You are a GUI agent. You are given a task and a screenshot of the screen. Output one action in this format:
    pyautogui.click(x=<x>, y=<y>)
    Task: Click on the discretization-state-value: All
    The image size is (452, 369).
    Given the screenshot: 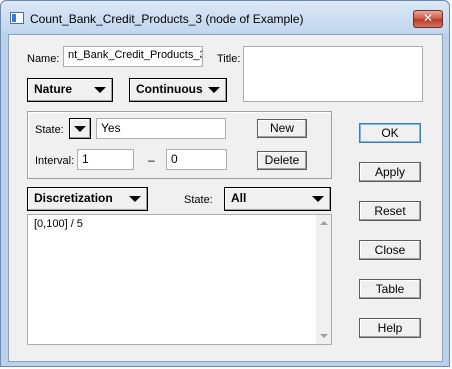 What is the action you would take?
    pyautogui.click(x=239, y=198)
    